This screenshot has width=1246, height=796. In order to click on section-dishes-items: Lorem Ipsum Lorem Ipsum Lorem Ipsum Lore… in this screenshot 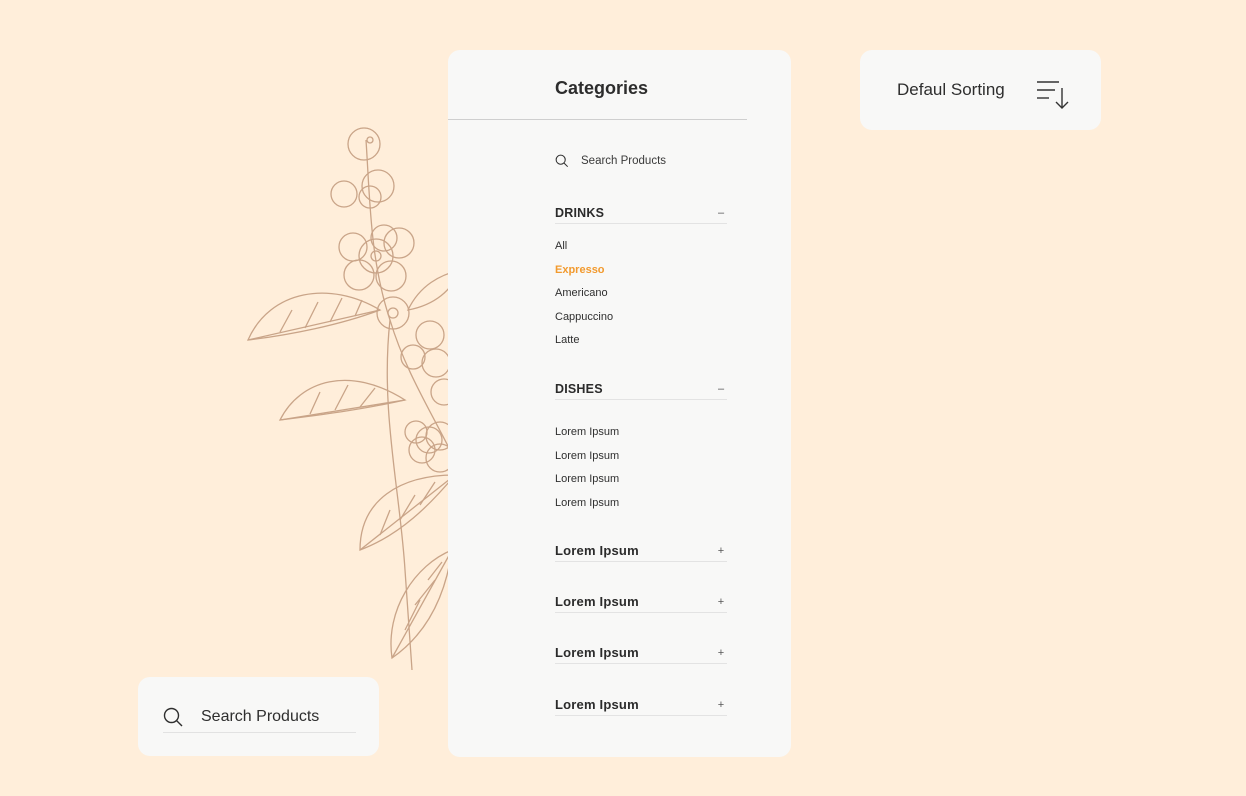, I will do `click(641, 468)`.